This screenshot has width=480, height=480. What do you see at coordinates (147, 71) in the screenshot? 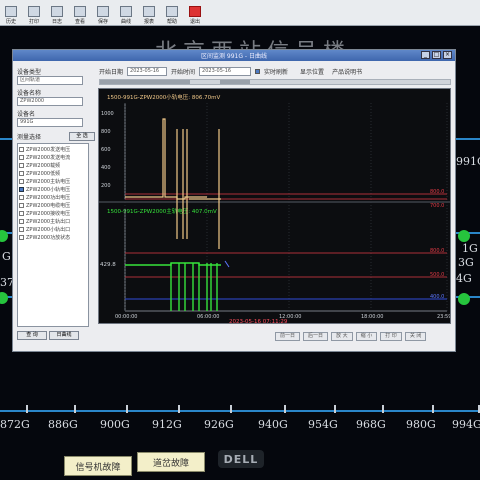
I see `date-input: 2023-05-16` at bounding box center [147, 71].